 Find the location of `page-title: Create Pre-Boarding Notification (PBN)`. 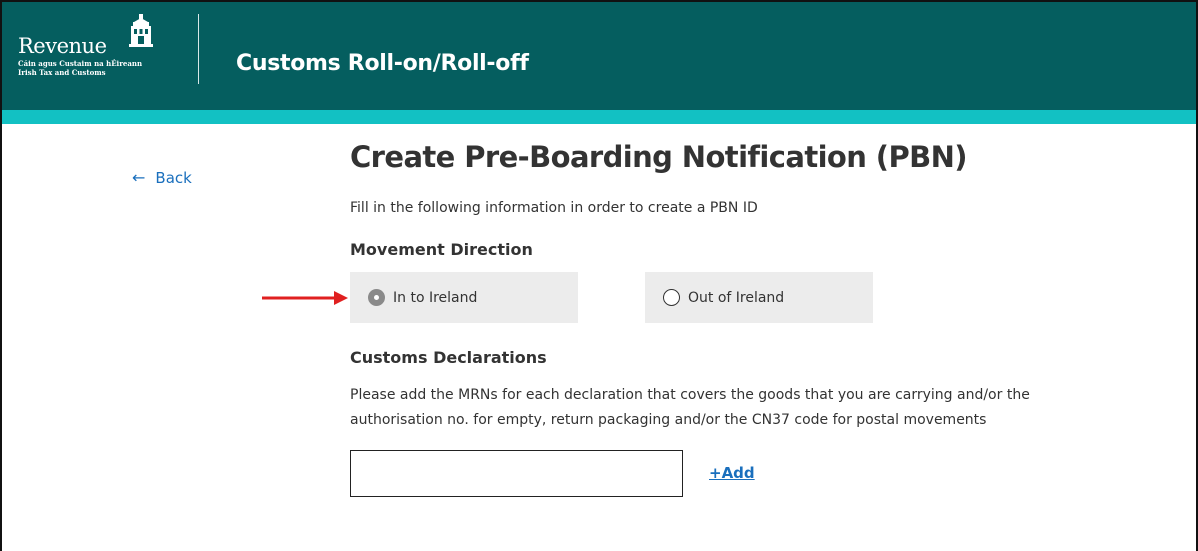

page-title: Create Pre-Boarding Notification (PBN) is located at coordinates (659, 157).